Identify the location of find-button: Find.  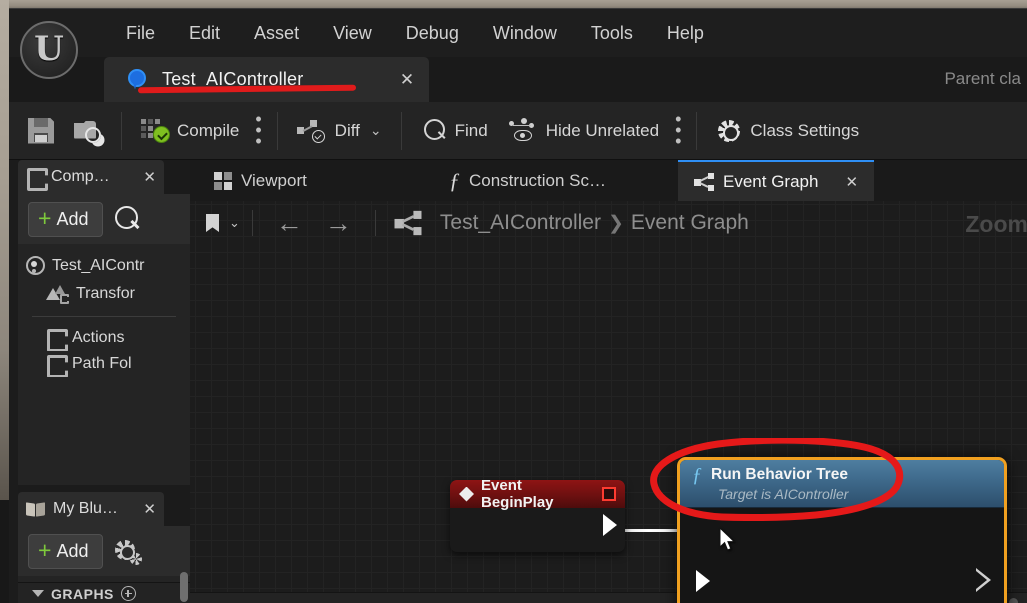
(454, 131).